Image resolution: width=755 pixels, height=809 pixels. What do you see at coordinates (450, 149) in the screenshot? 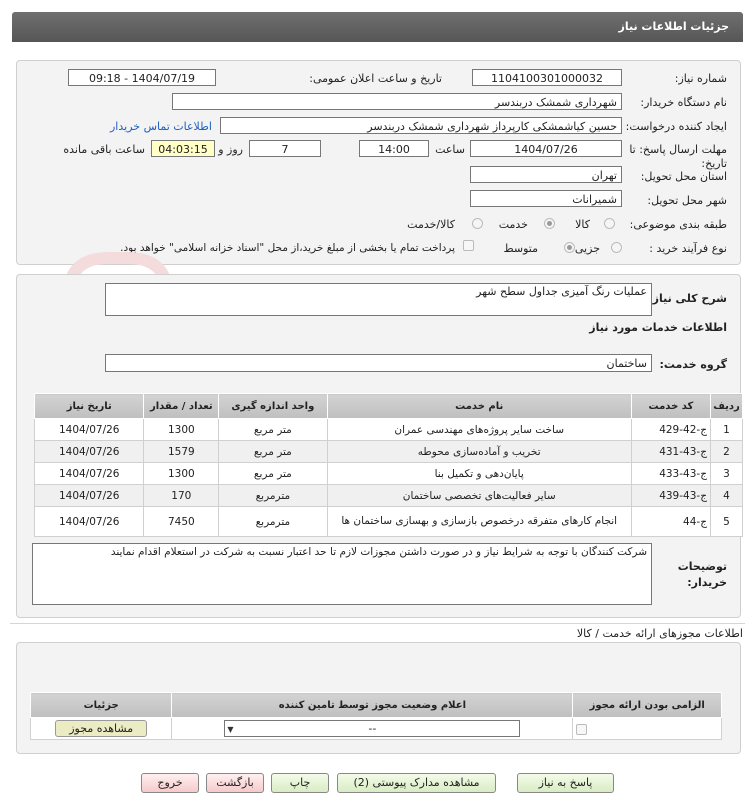
I see `deadline-time-label: ساعت` at bounding box center [450, 149].